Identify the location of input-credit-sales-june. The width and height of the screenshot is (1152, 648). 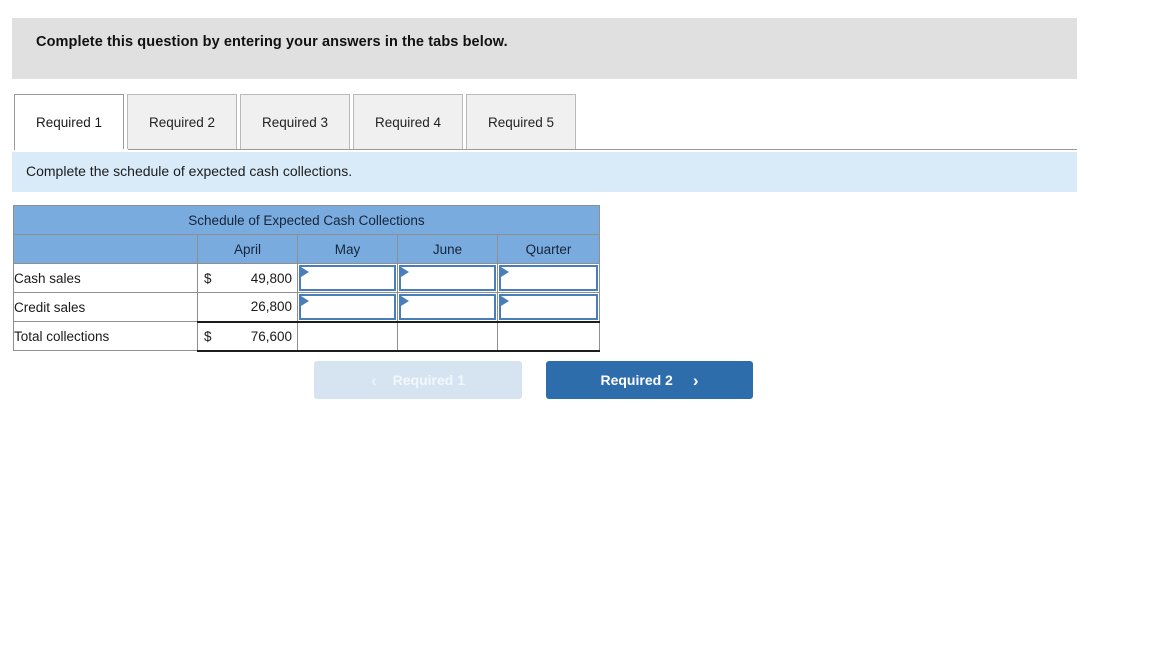
(447, 307).